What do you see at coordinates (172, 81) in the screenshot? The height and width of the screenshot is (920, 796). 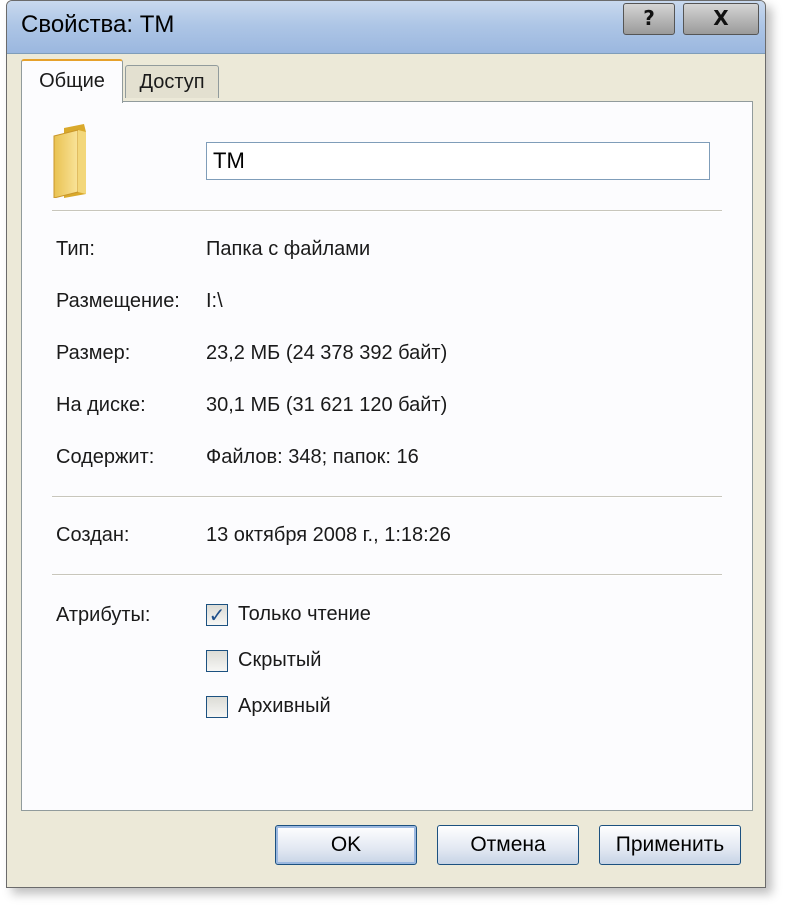 I see `tab-sharing: Доступ` at bounding box center [172, 81].